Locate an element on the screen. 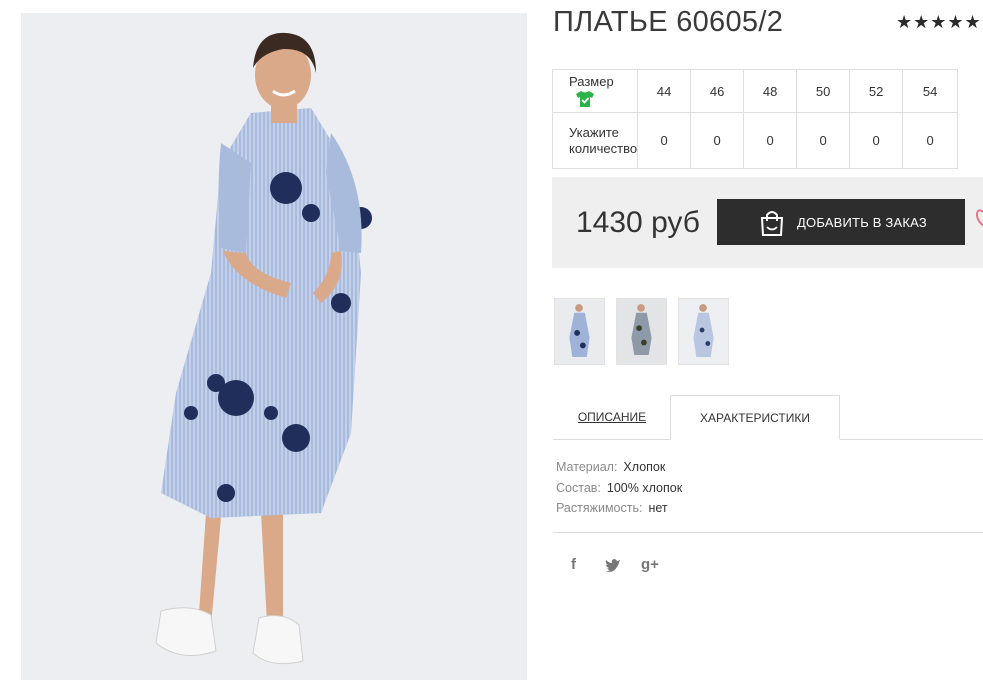 Image resolution: width=983 pixels, height=680 pixels. thumbnail-3-image is located at coordinates (703, 331).